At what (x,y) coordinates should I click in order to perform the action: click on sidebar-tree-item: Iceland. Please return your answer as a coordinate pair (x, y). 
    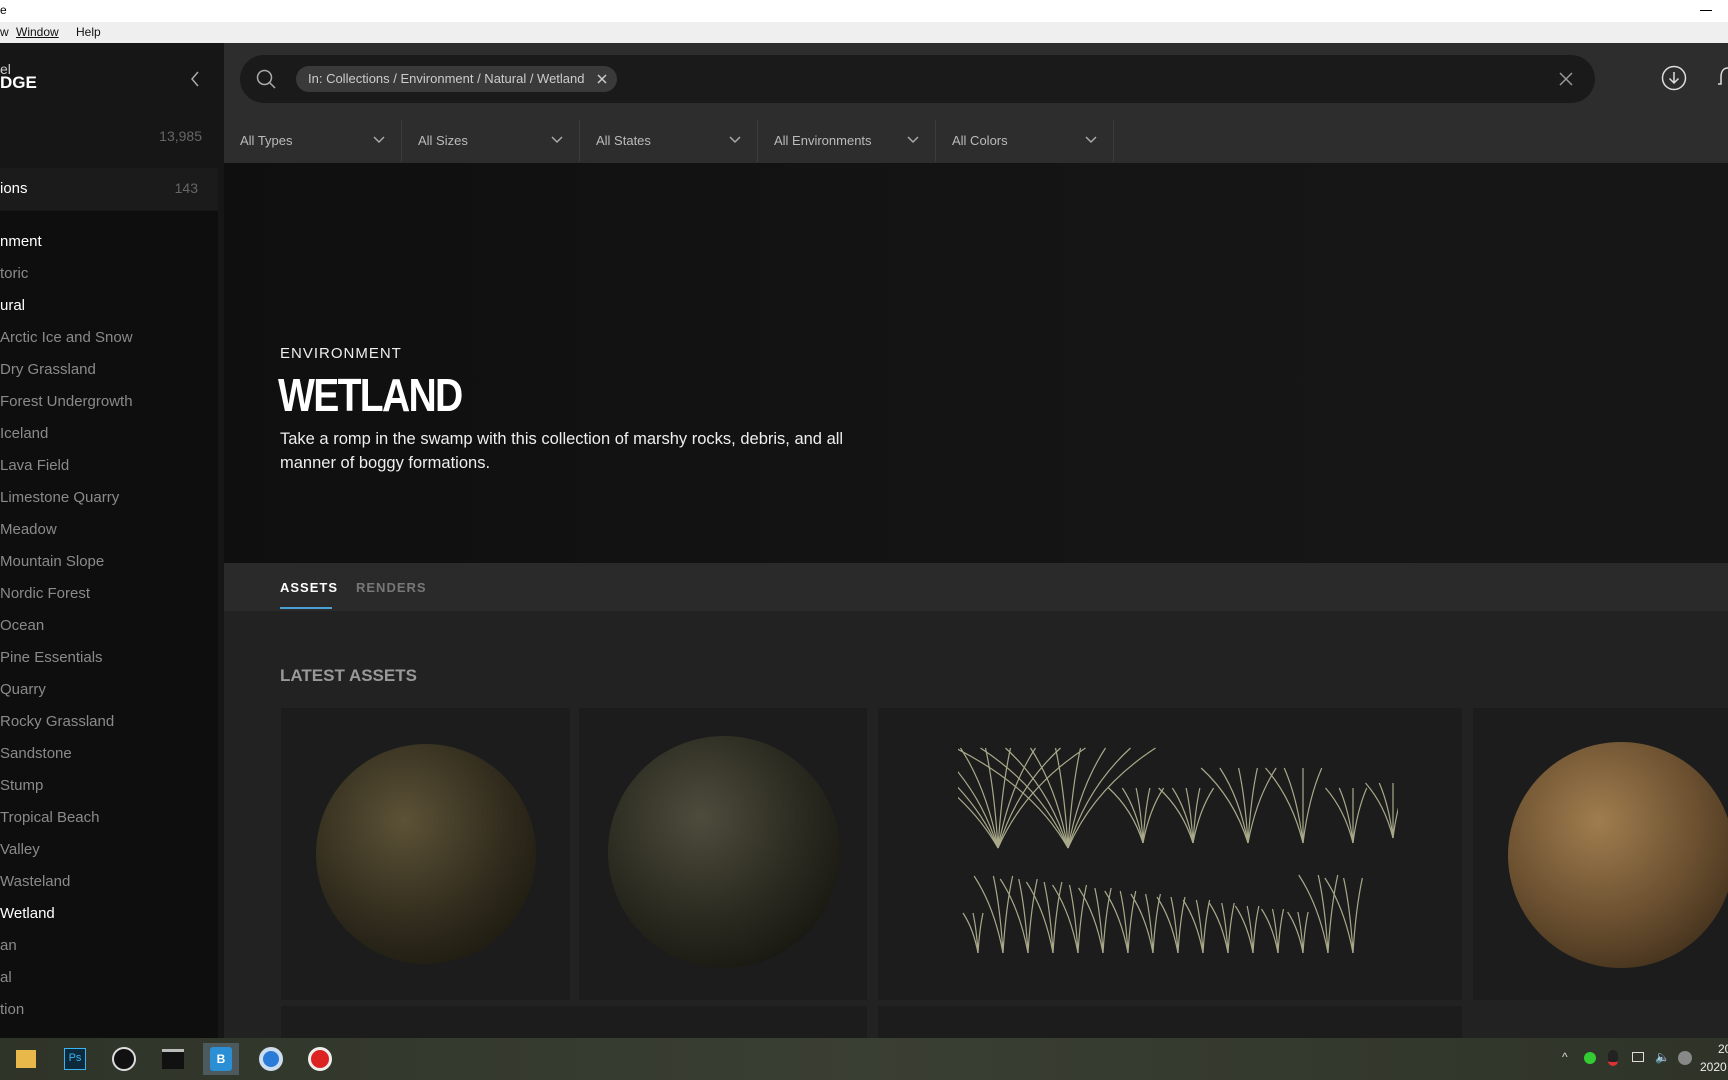
    Looking at the image, I should click on (24, 433).